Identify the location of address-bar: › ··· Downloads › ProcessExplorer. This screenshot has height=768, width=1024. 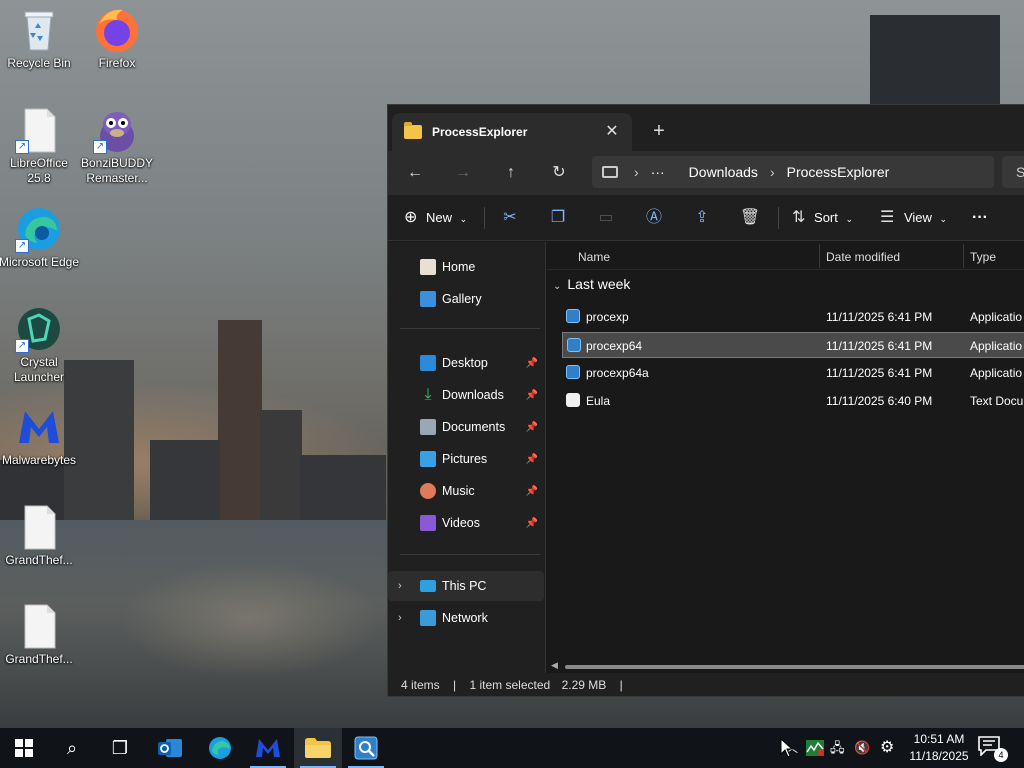
(793, 172).